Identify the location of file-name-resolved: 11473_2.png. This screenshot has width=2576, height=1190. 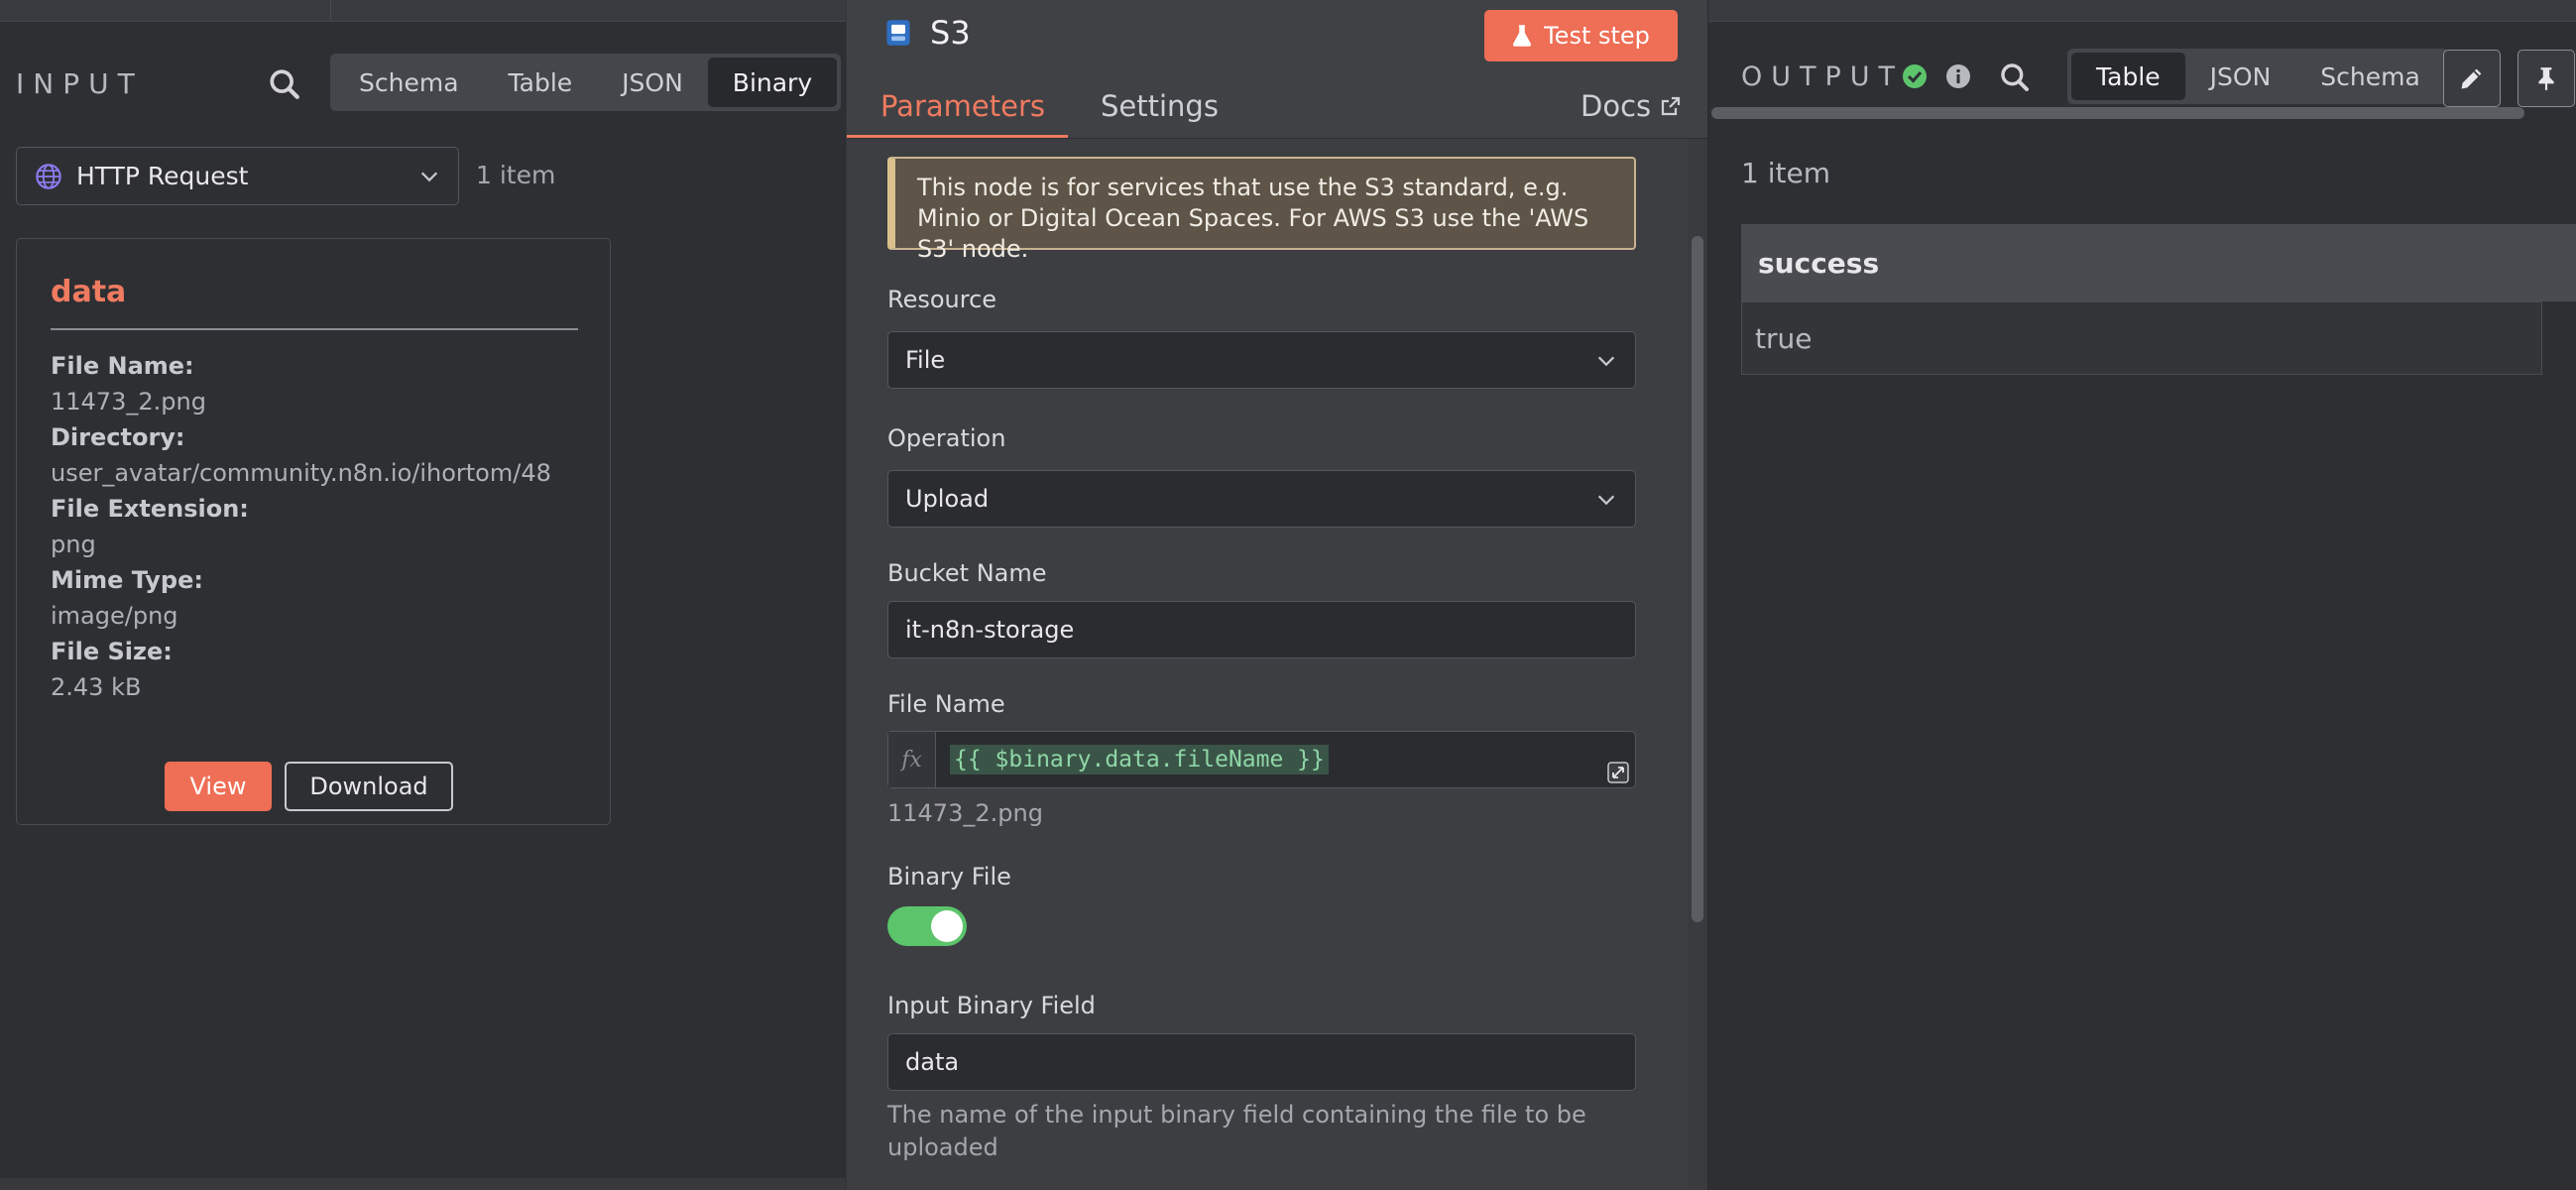
(965, 813).